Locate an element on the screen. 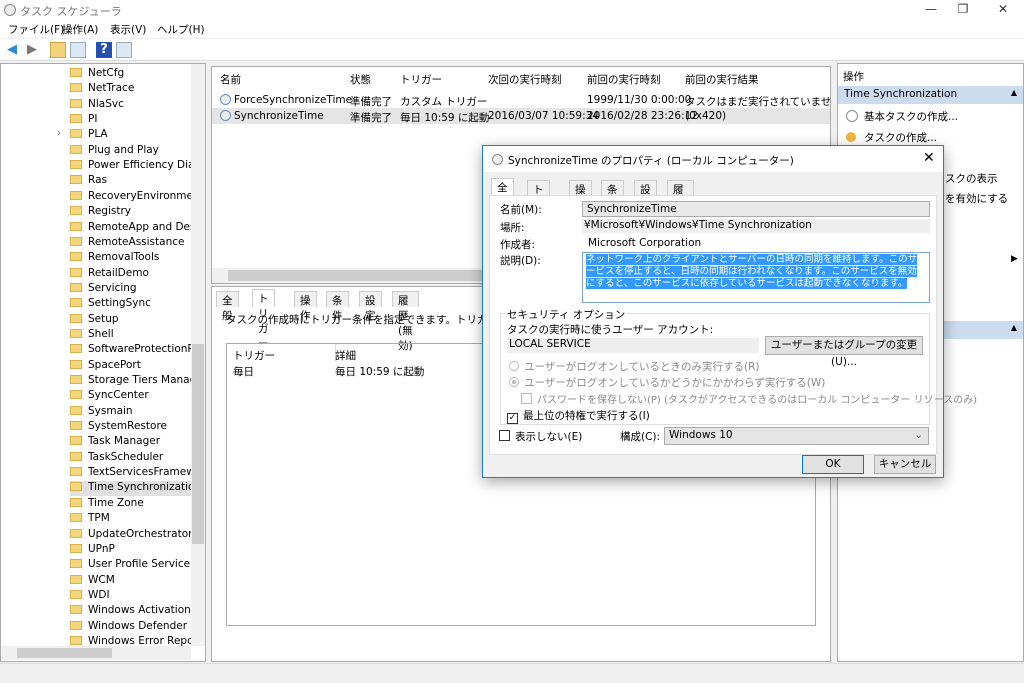 The image size is (1024, 683). column-trigger: トリガー is located at coordinates (254, 355).